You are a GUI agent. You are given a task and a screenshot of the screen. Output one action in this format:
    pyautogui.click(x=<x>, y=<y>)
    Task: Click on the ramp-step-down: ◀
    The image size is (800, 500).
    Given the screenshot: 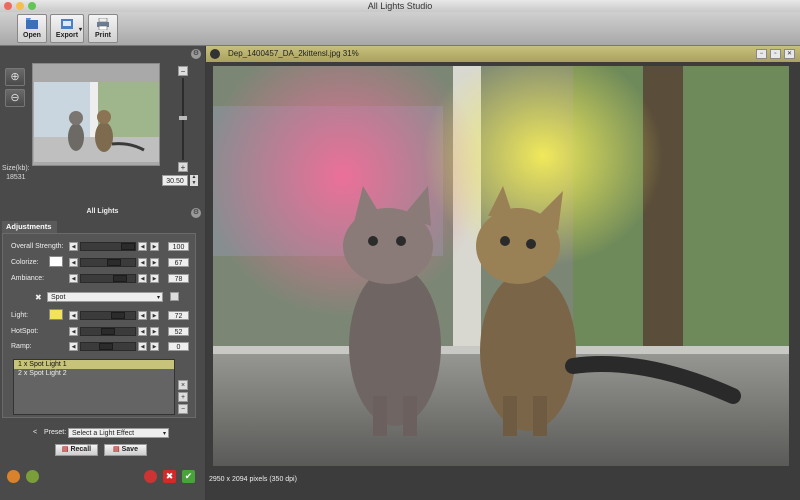 What is the action you would take?
    pyautogui.click(x=142, y=346)
    